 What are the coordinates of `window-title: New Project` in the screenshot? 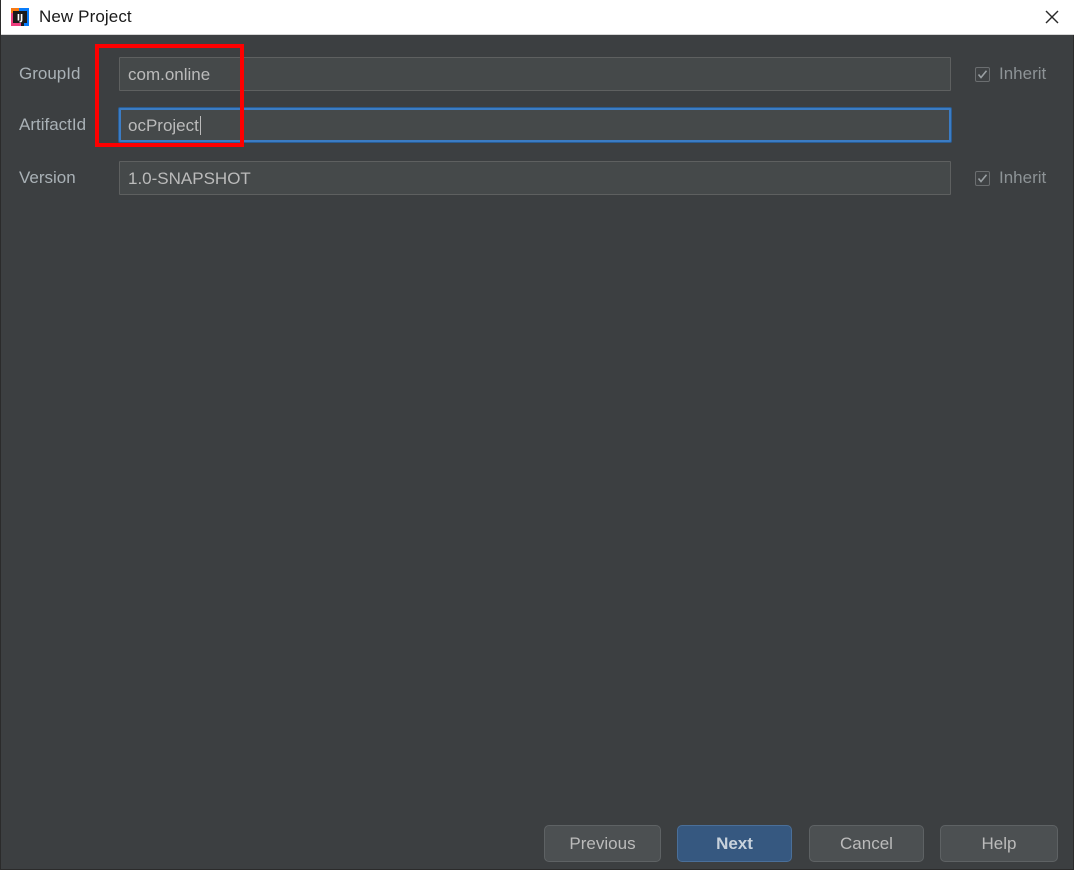 It's located at (85, 16).